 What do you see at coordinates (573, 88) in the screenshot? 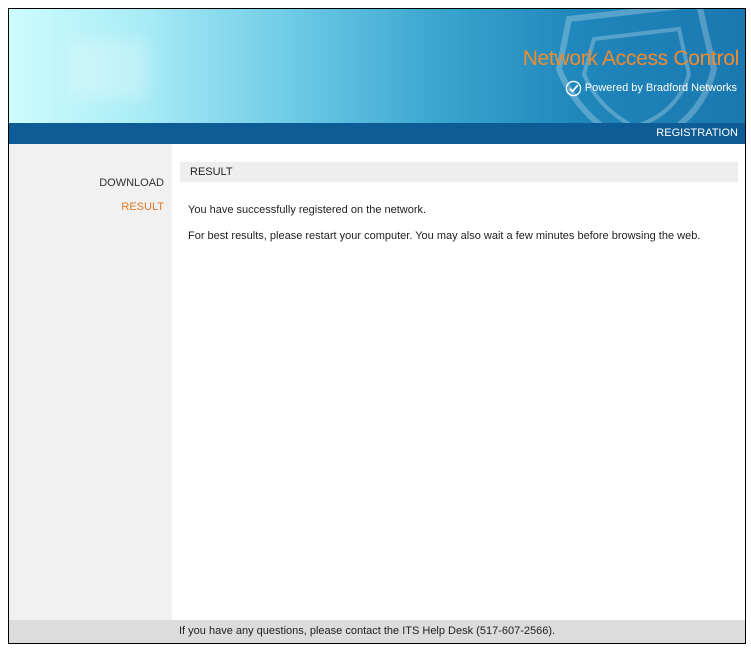
I see `check-circle-icon` at bounding box center [573, 88].